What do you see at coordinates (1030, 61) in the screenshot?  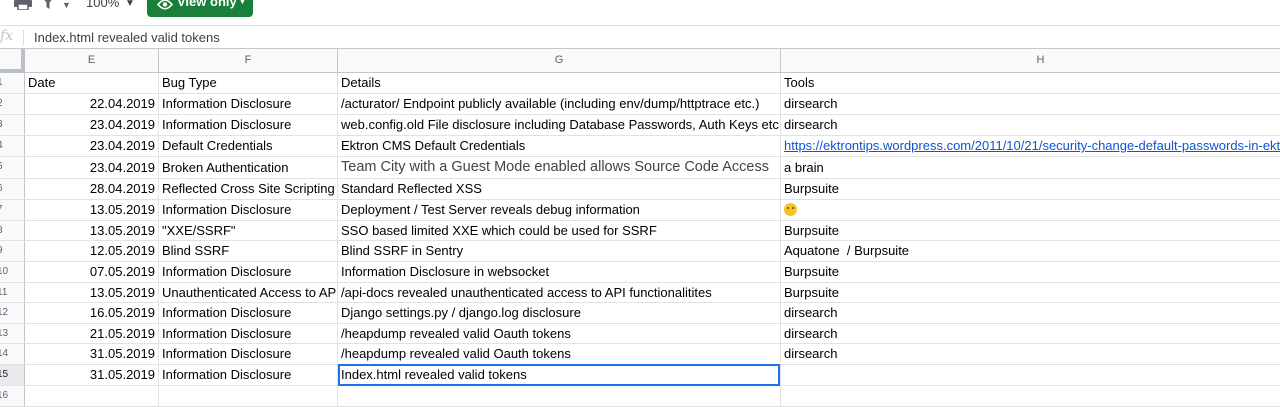 I see `column-header-h: H` at bounding box center [1030, 61].